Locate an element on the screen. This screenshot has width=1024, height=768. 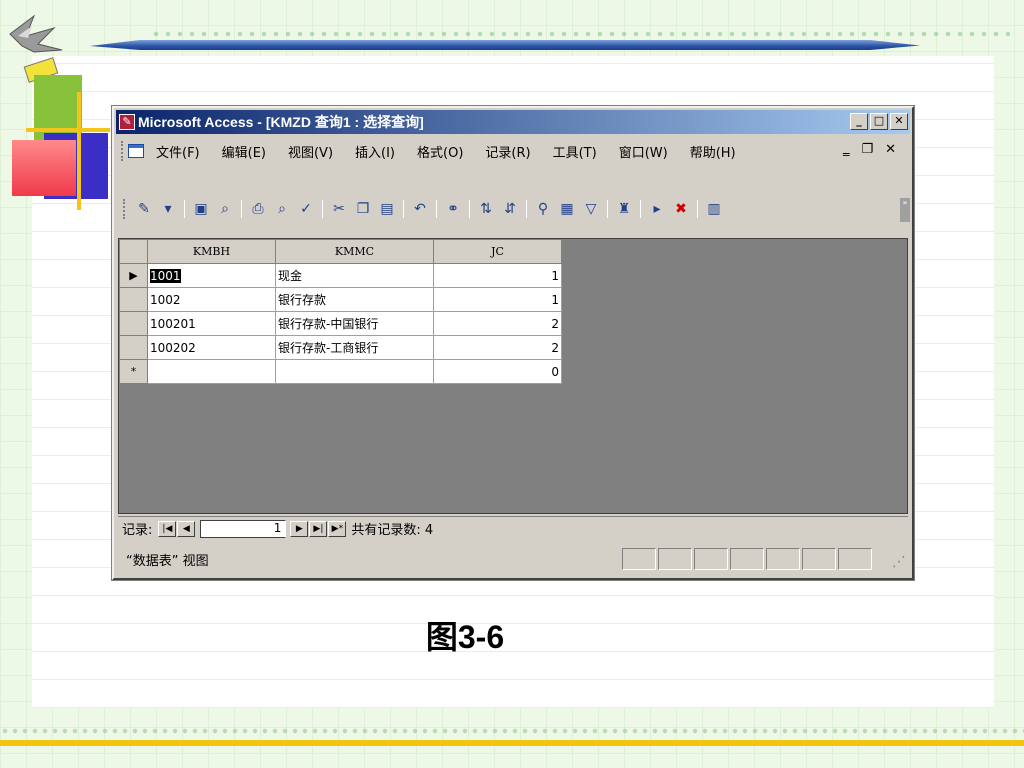
toolbar-overflow-chevron-icon: » is located at coordinates (905, 210).